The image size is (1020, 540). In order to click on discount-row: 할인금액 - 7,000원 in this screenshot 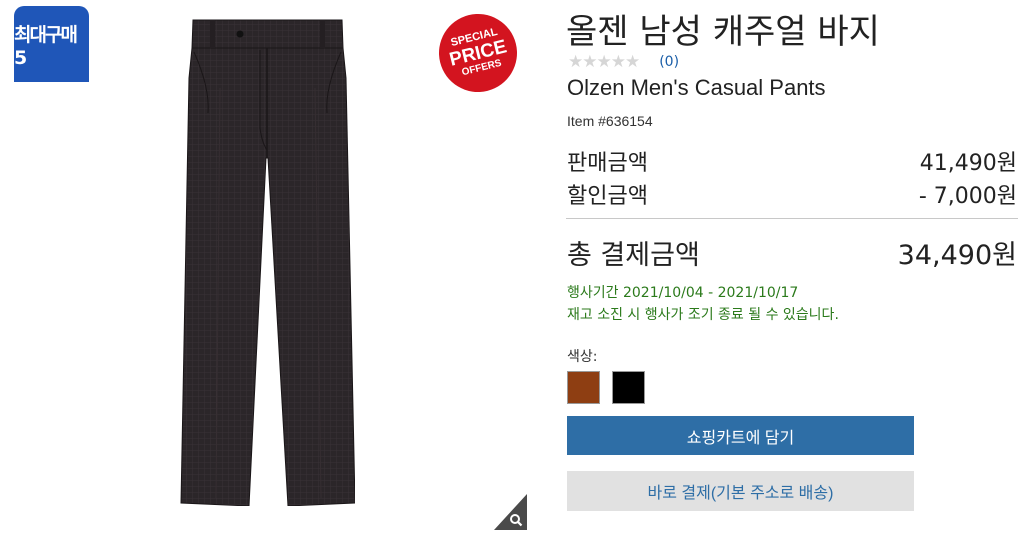, I will do `click(792, 194)`.